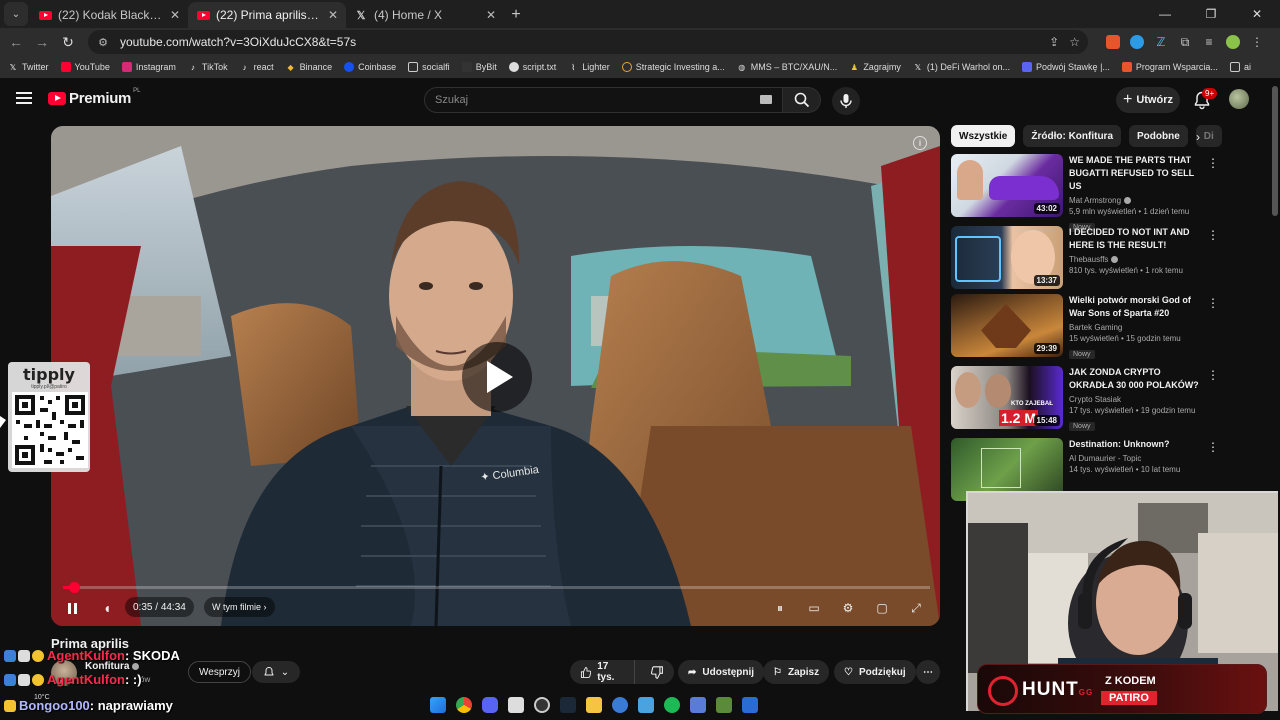 Image resolution: width=1280 pixels, height=720 pixels. Describe the element at coordinates (425, 15) in the screenshot. I see `tab-x-home: 𝕏 (4) Home / X ✕` at that location.